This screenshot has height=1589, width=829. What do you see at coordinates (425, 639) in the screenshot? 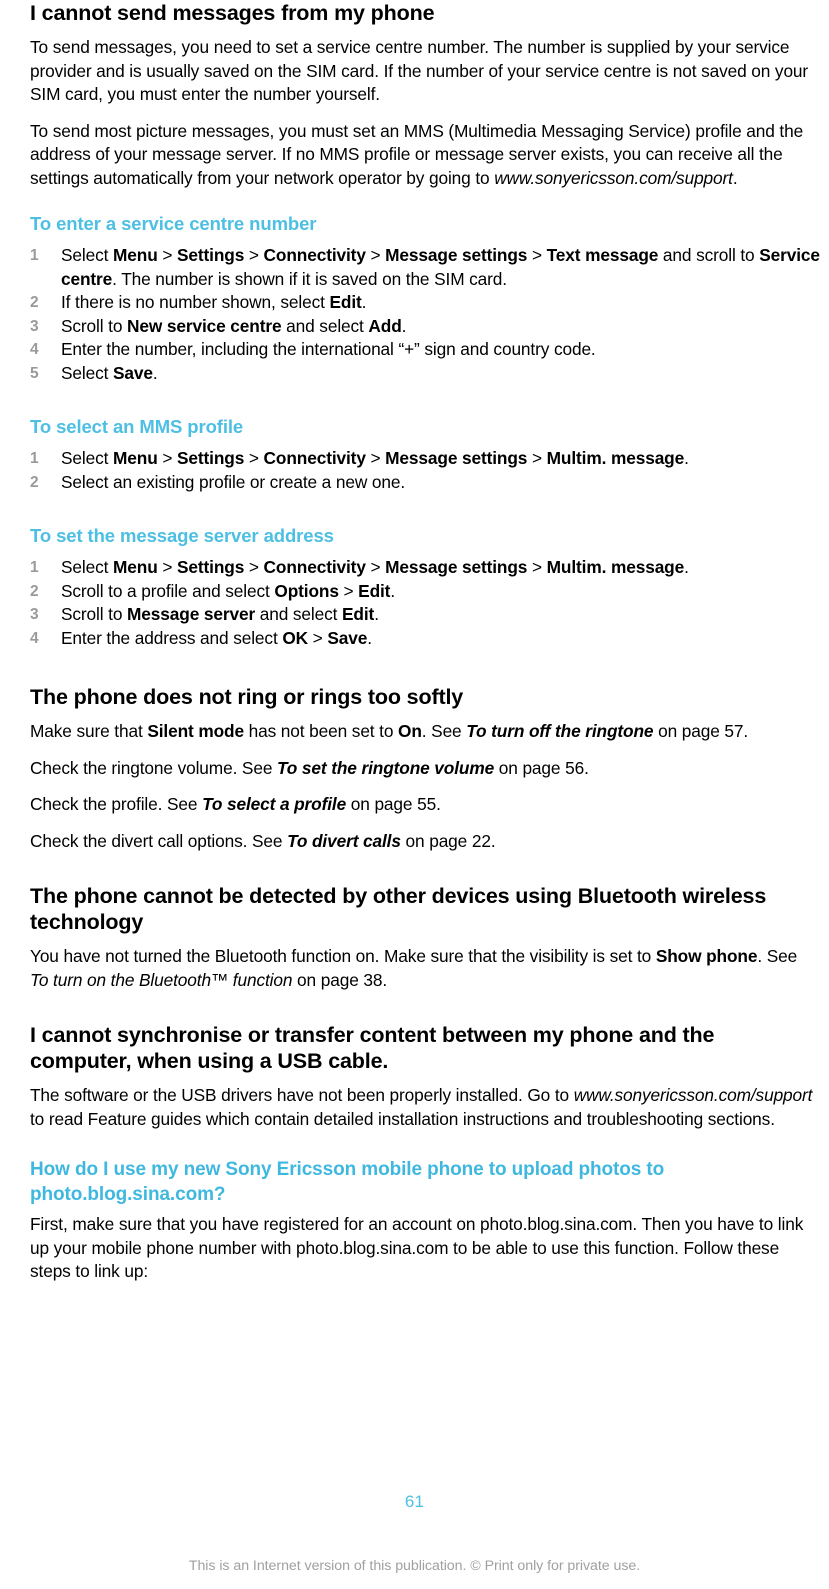
I see `list-item: Enter the address and select OK > Save.` at bounding box center [425, 639].